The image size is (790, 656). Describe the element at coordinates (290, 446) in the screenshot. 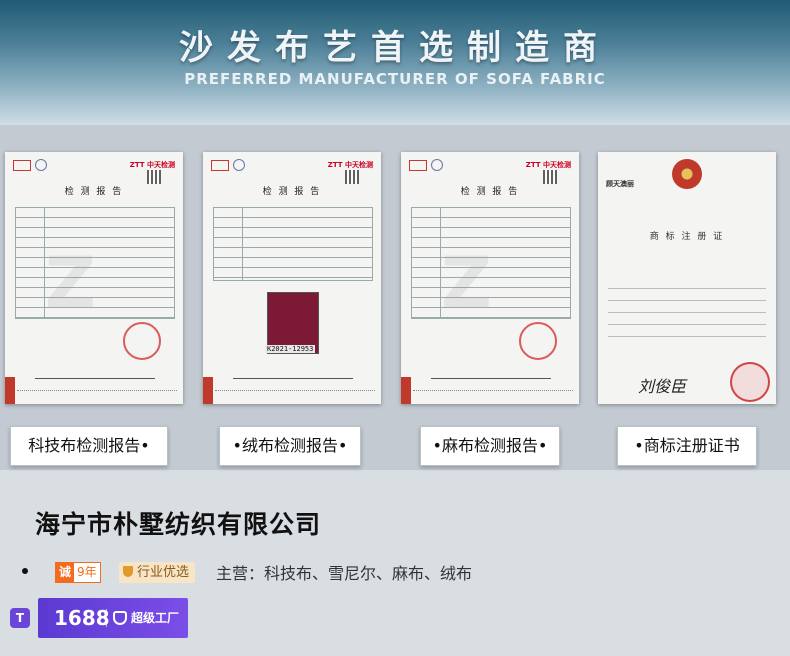

I see `label-velvet-report: •绒布检测报告•` at that location.